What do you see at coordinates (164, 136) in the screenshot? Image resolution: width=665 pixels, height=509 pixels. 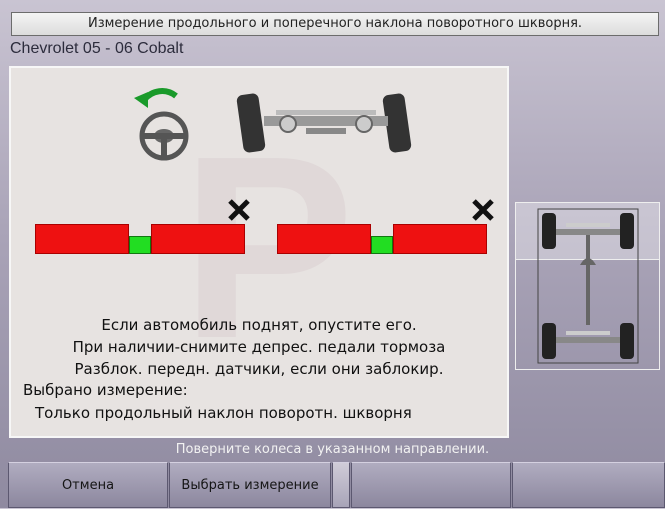 I see `steering-wheel-icon` at bounding box center [164, 136].